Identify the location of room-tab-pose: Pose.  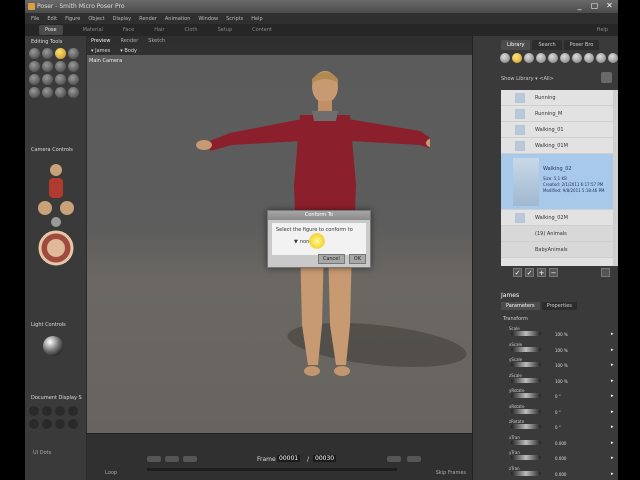
(51, 30).